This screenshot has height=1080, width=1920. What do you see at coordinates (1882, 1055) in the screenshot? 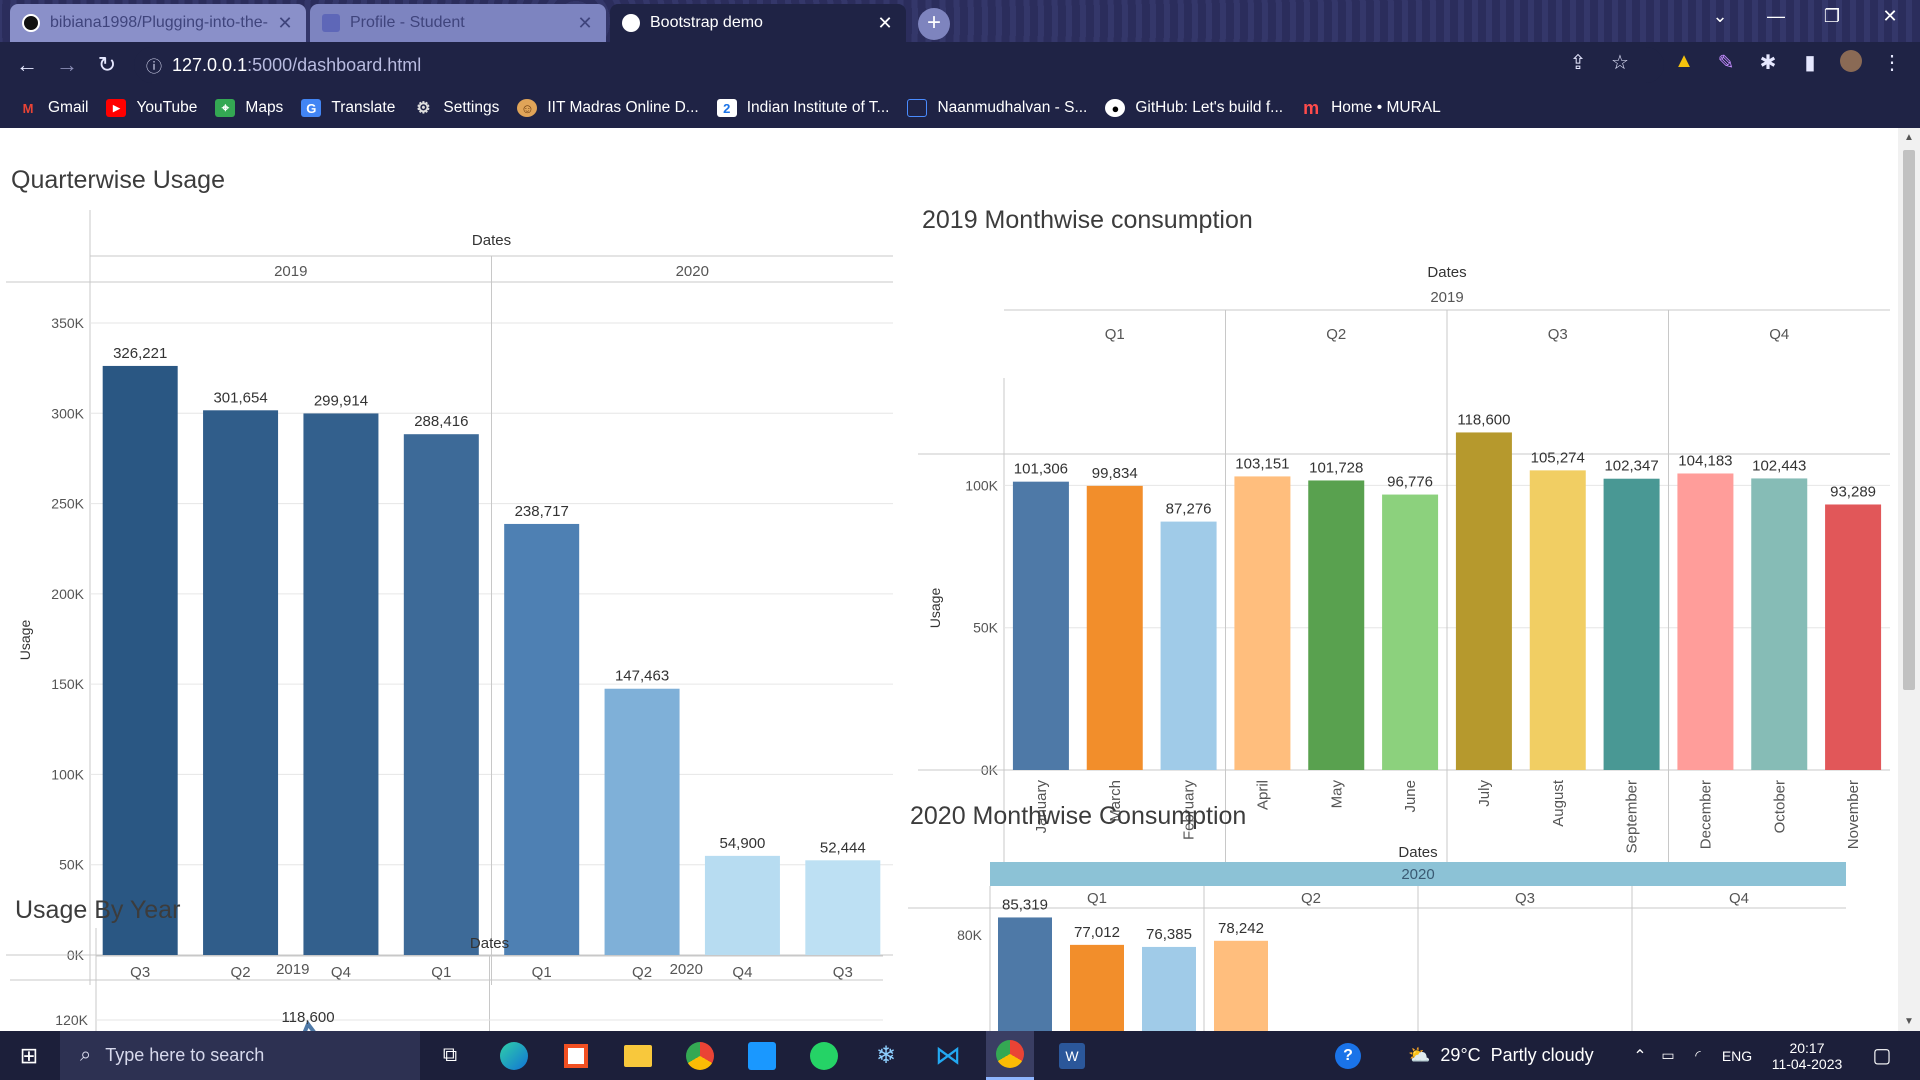
I see `notifications-icon: ▢` at bounding box center [1882, 1055].